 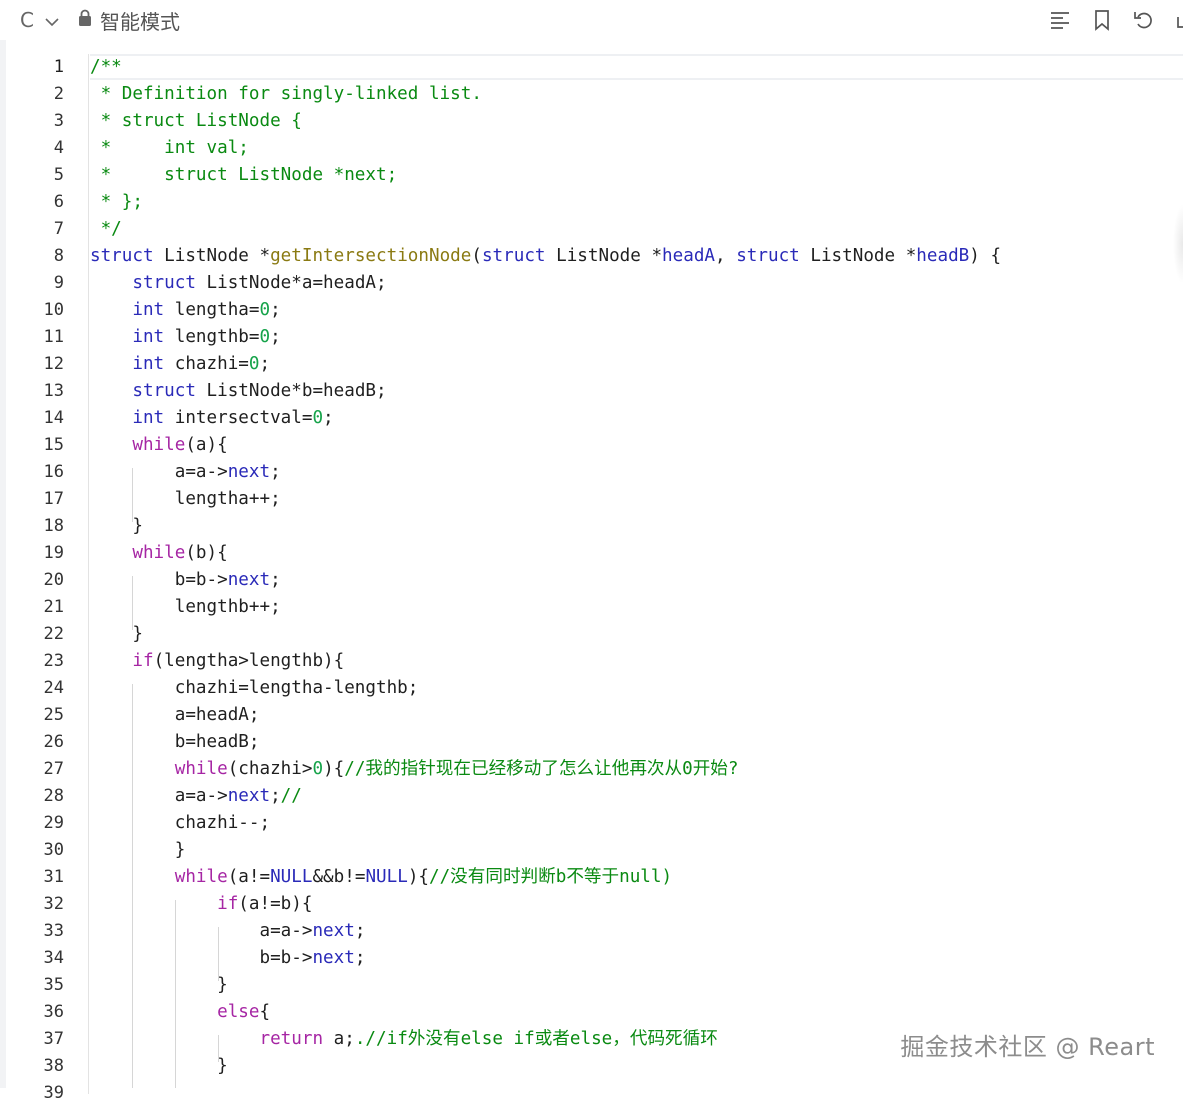 I want to click on code-line: 19 while(b){, so click(x=594, y=553).